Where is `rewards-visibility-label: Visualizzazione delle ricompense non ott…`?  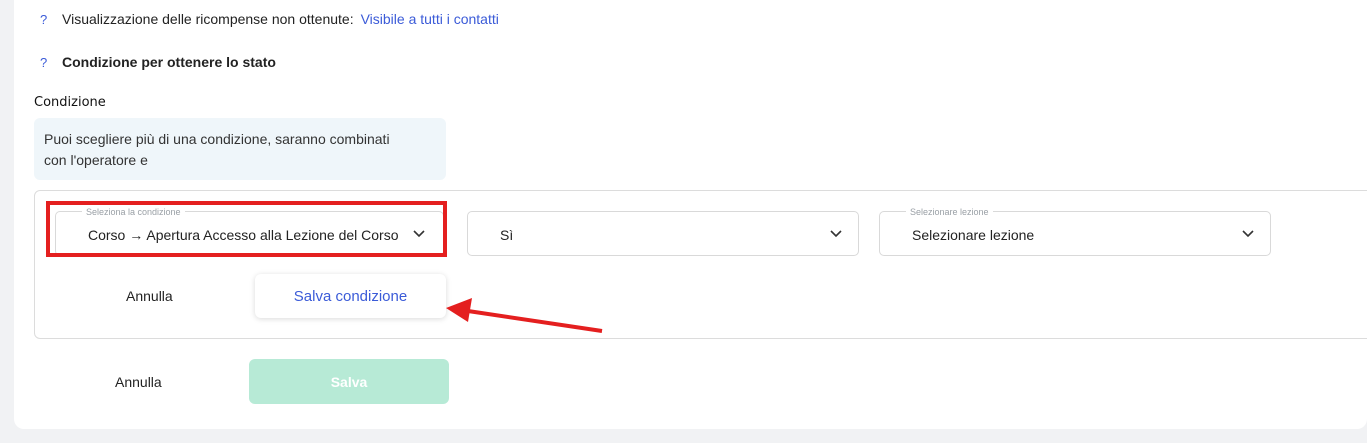
rewards-visibility-label: Visualizzazione delle ricompense non ott… is located at coordinates (208, 19).